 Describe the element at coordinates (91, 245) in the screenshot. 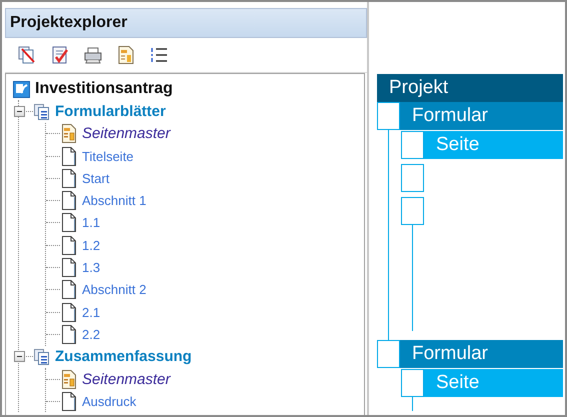

I see `tree-item: 1.2` at that location.